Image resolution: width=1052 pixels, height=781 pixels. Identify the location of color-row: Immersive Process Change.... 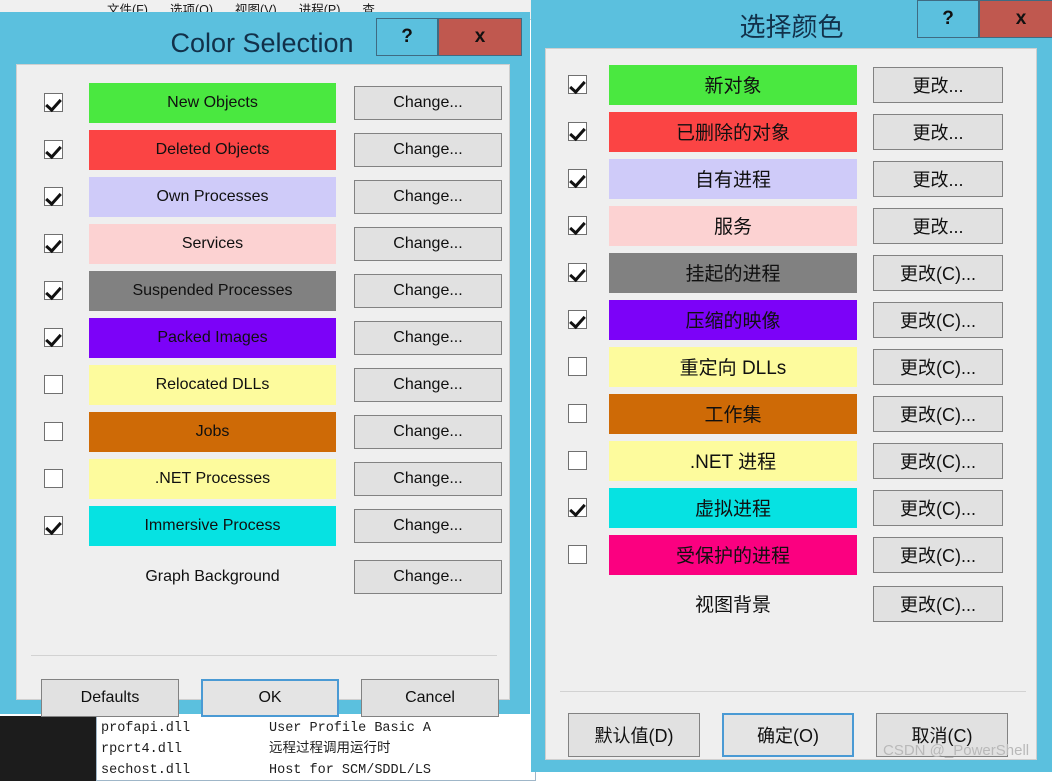
(263, 525).